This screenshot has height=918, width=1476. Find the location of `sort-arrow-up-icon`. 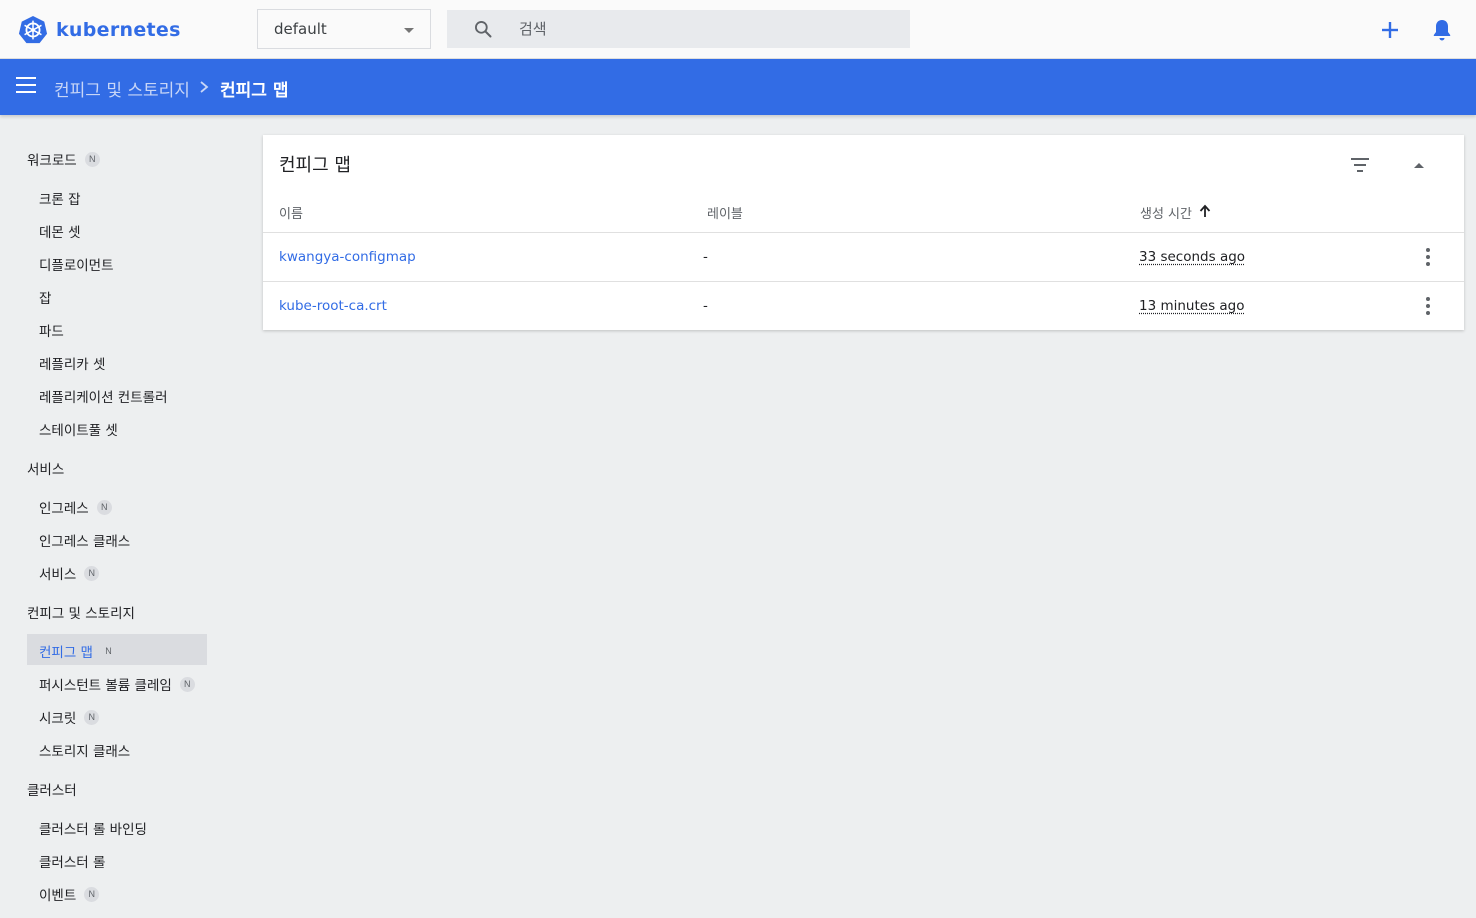

sort-arrow-up-icon is located at coordinates (1205, 211).